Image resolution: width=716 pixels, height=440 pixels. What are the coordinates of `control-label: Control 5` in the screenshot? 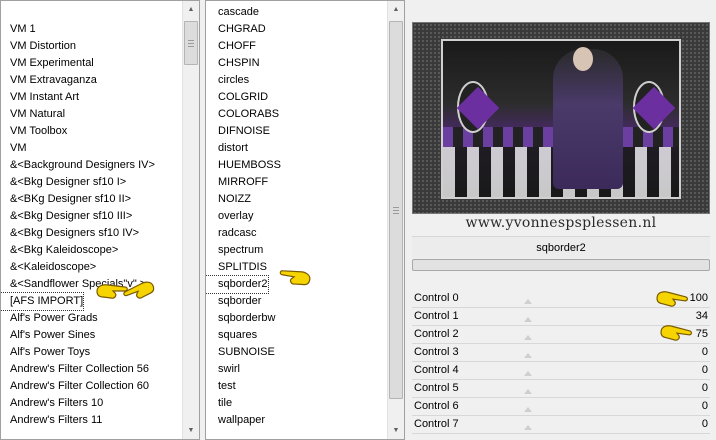 It's located at (436, 388).